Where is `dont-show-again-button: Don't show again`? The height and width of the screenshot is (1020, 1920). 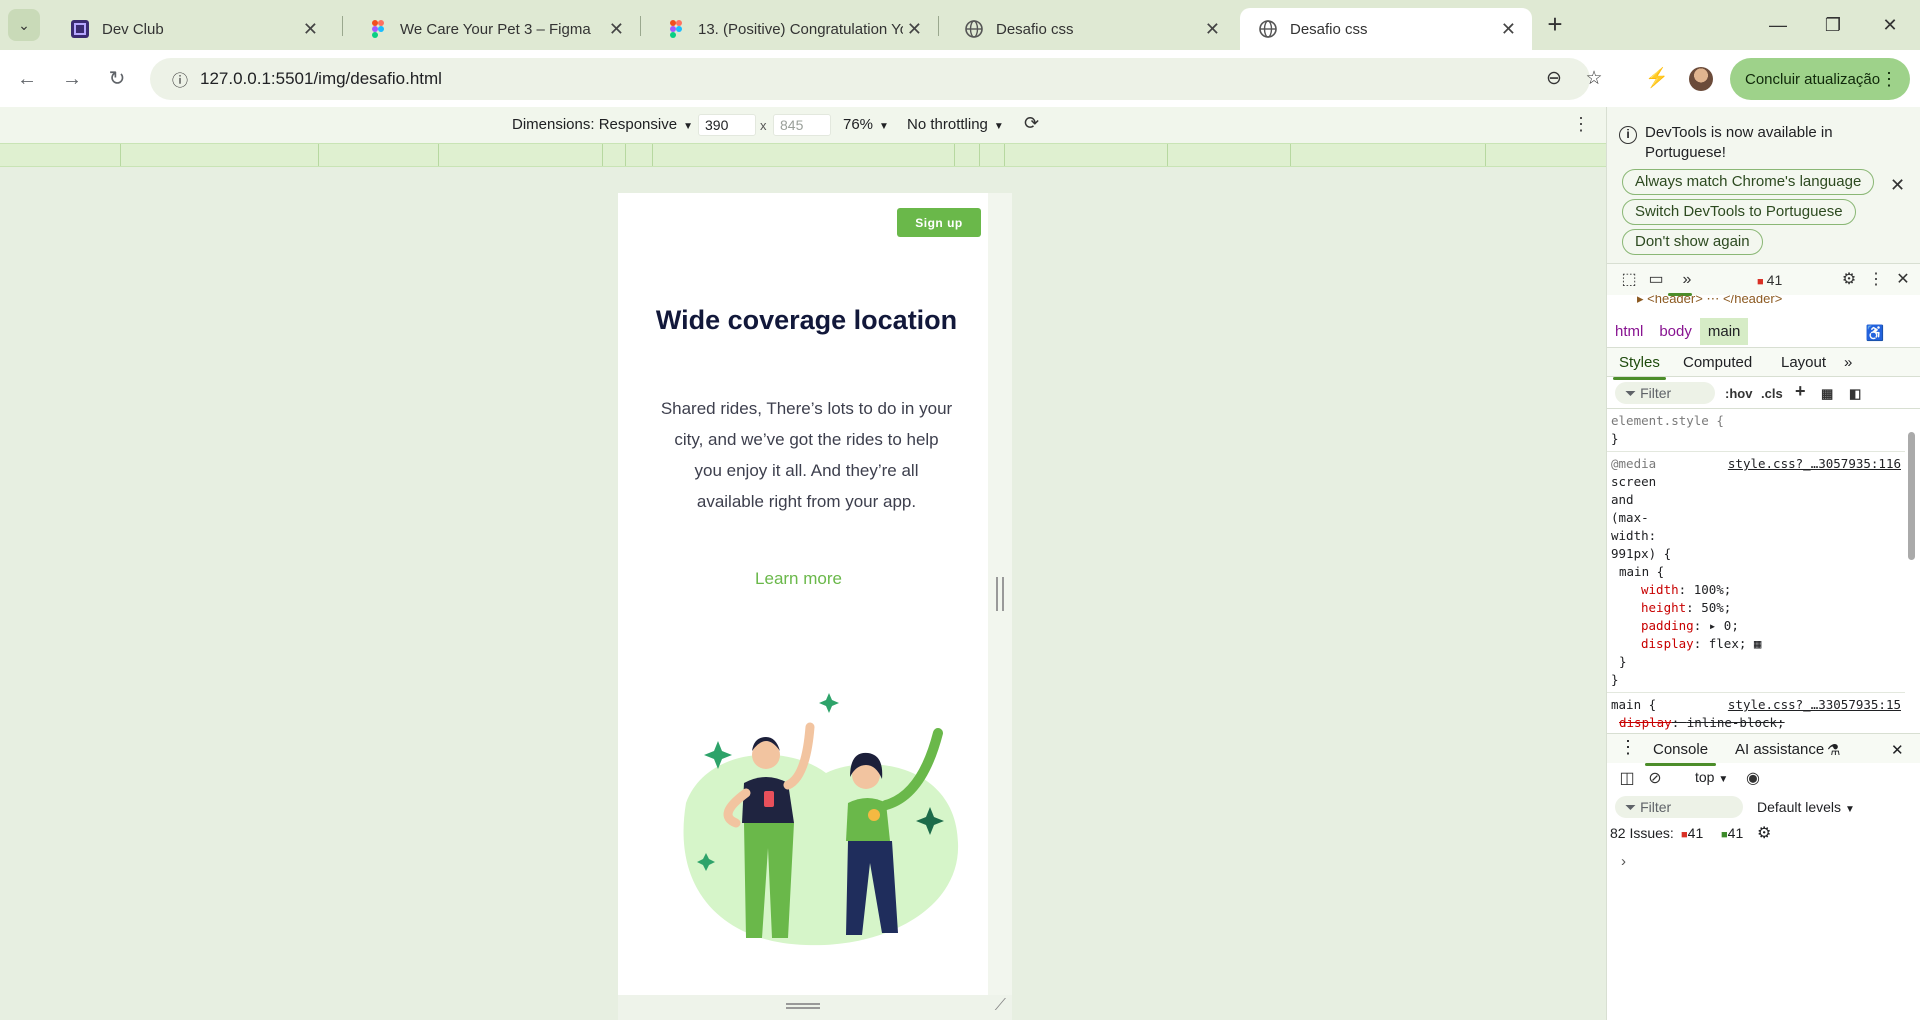 dont-show-again-button: Don't show again is located at coordinates (1692, 242).